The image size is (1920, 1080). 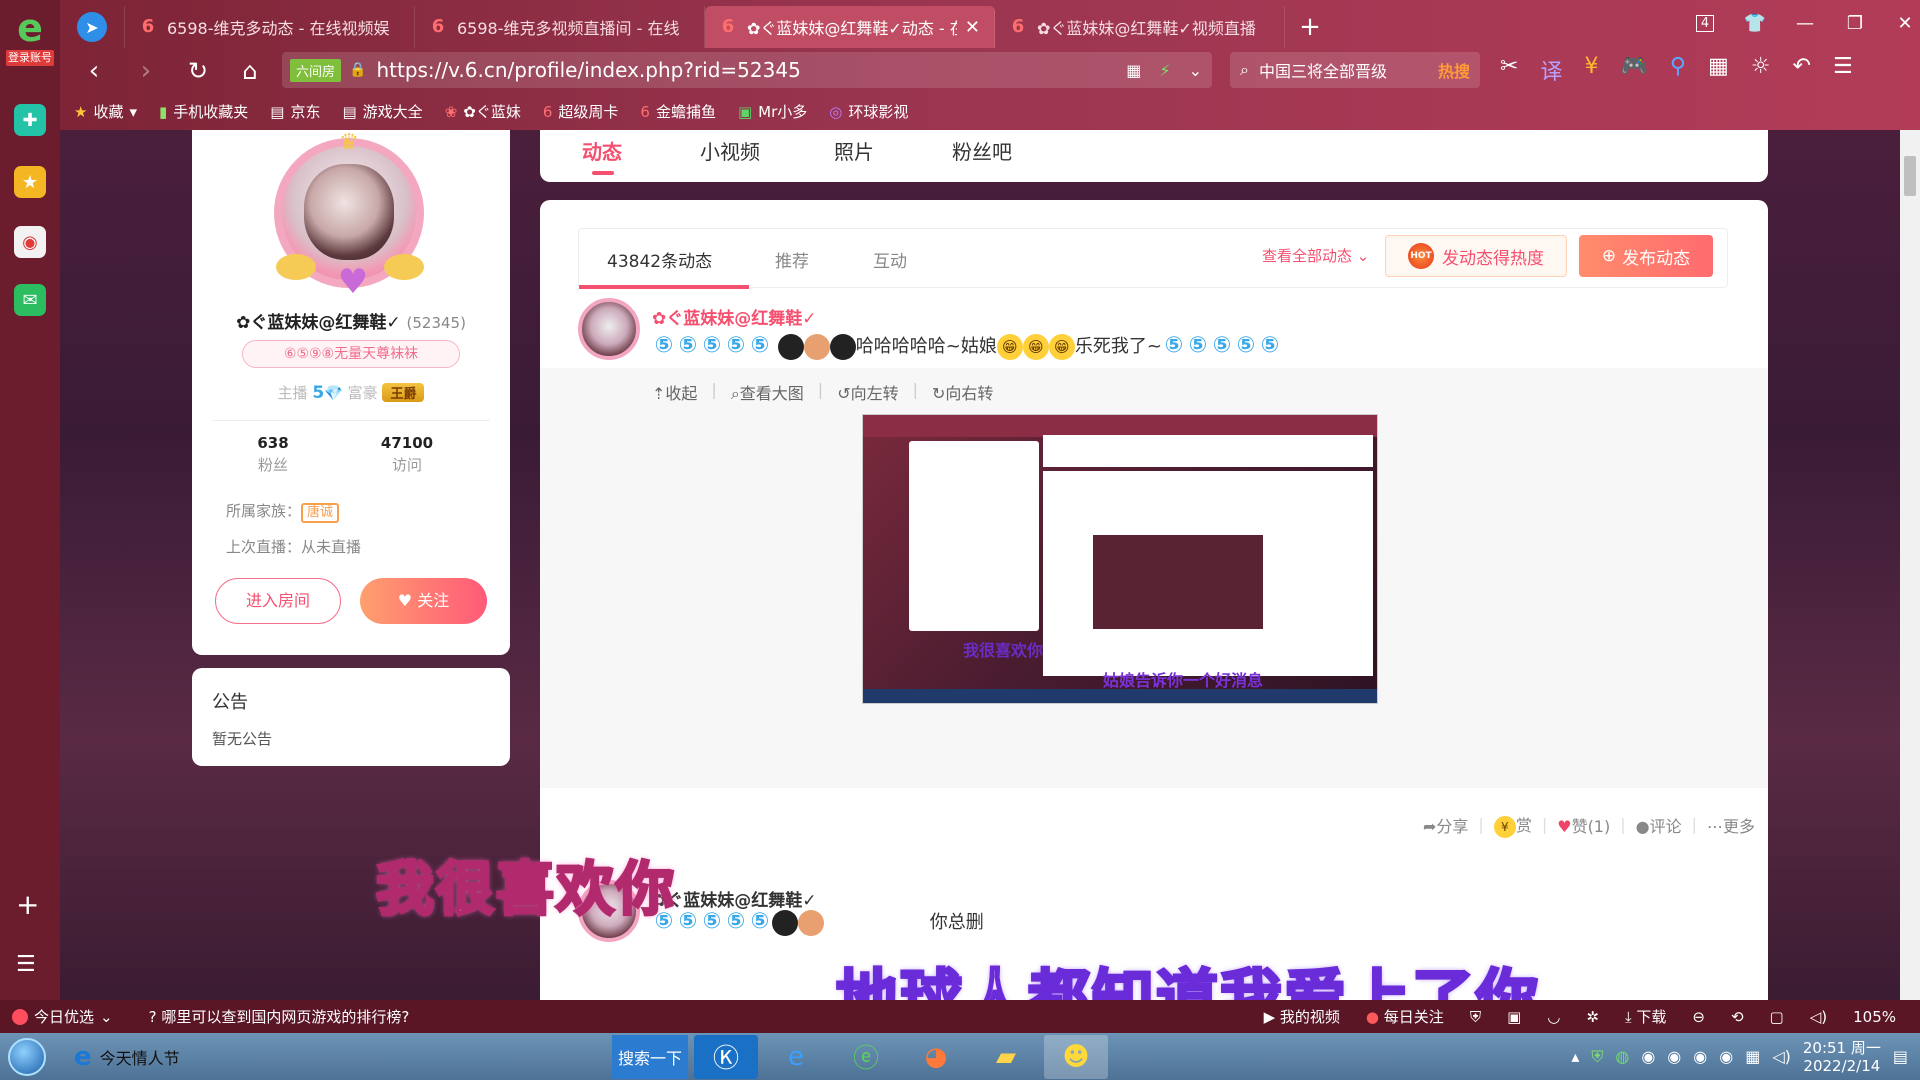 What do you see at coordinates (674, 392) in the screenshot?
I see `collapse-button: ⇡收起` at bounding box center [674, 392].